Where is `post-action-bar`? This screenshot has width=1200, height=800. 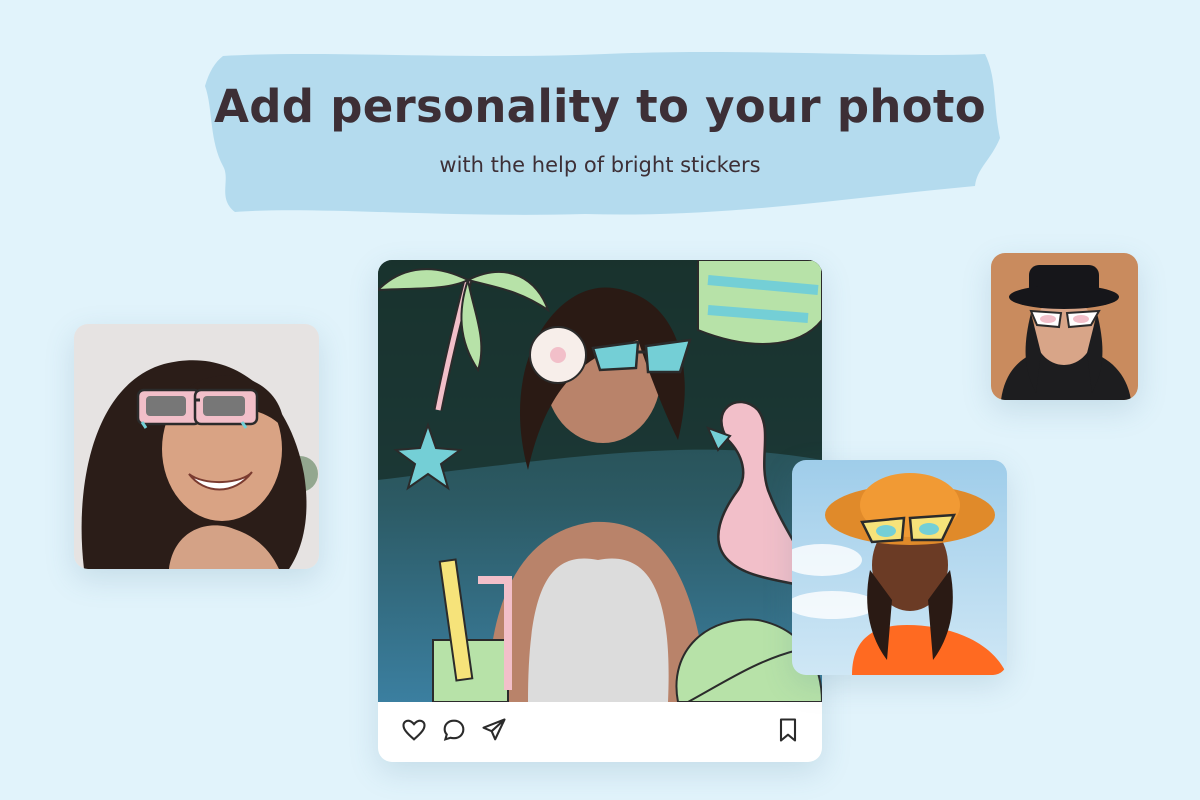 post-action-bar is located at coordinates (600, 732).